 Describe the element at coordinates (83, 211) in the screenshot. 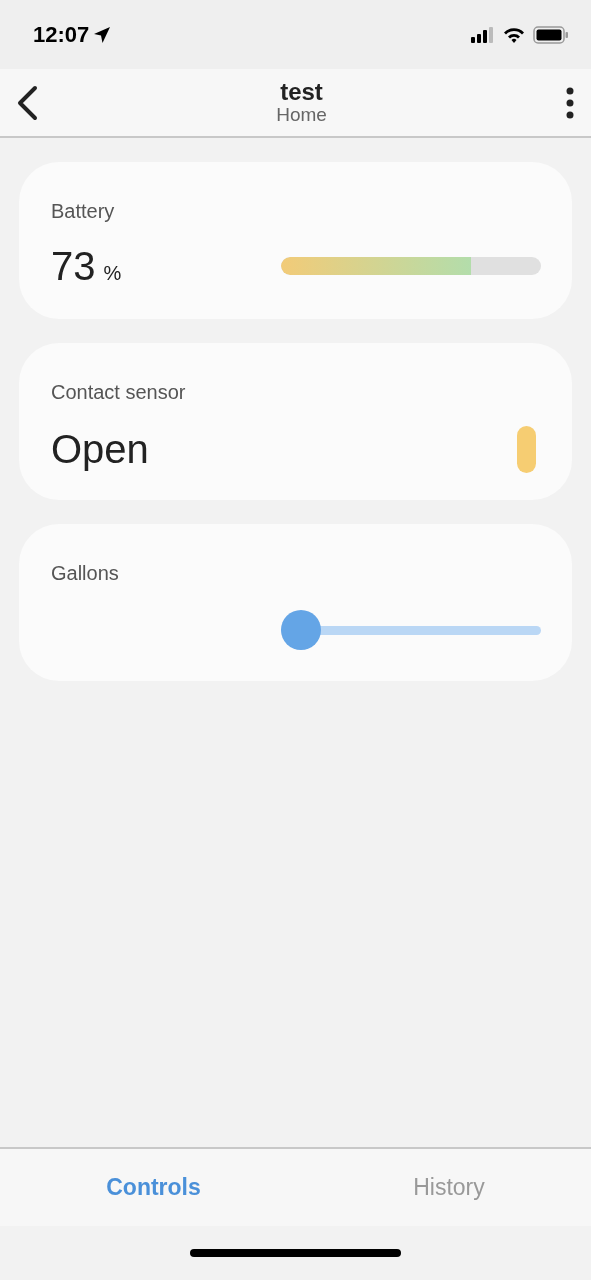

I see `card-title: Battery` at that location.